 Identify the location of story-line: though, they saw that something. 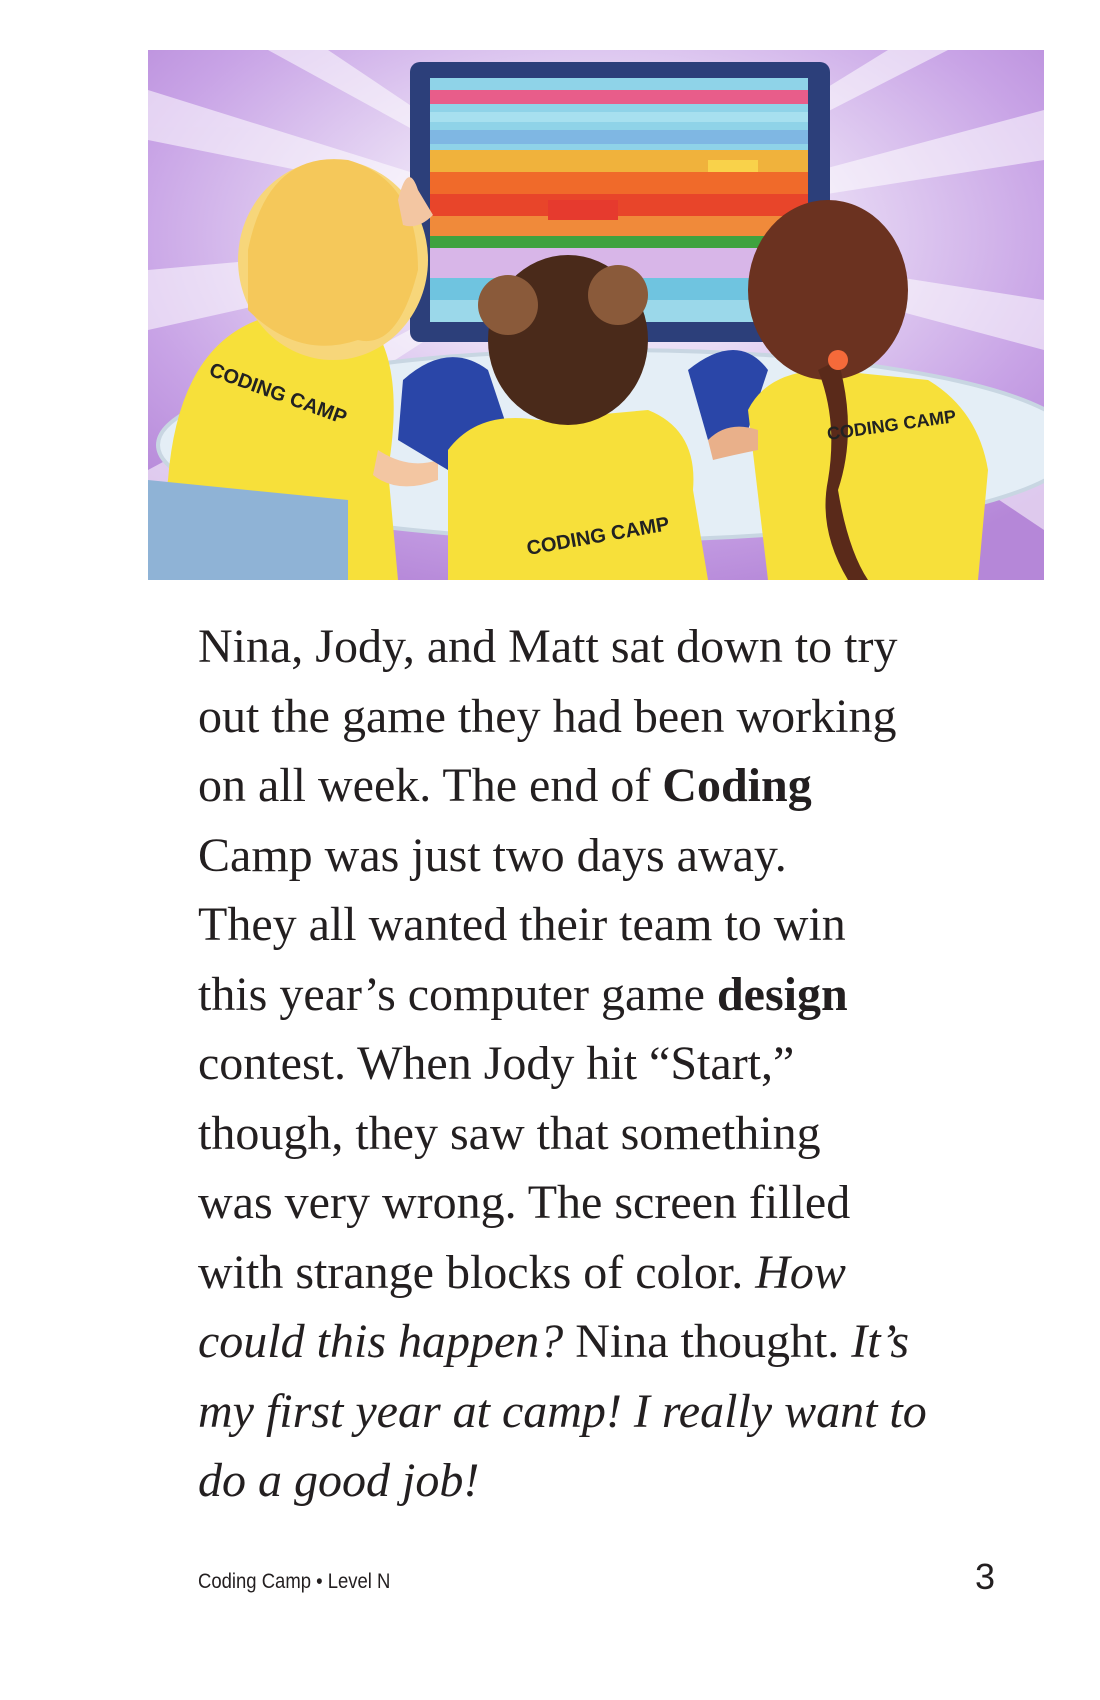
(608, 1134).